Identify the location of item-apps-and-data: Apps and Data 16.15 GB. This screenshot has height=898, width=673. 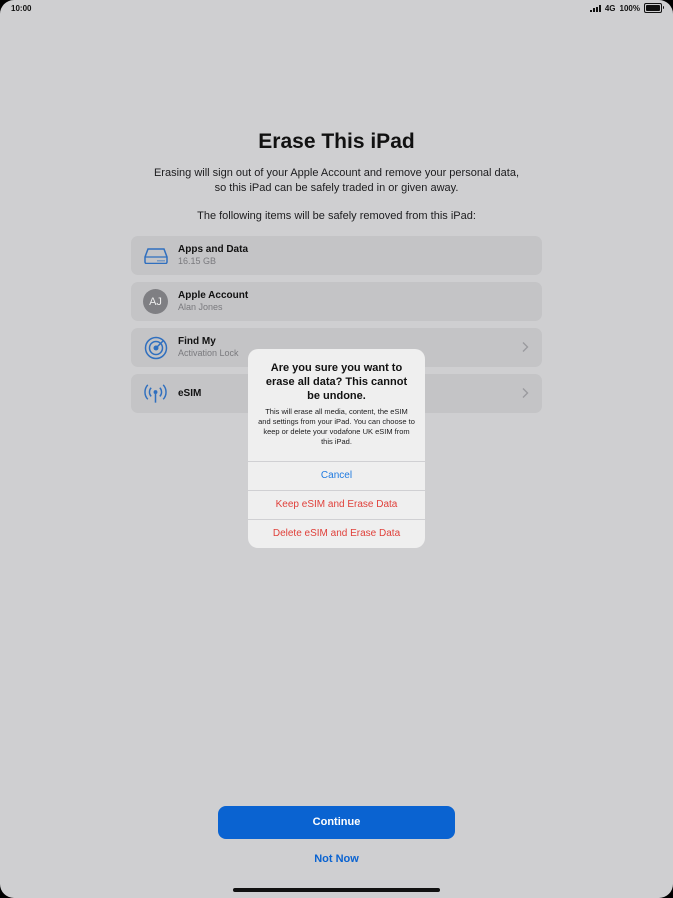
(336, 255).